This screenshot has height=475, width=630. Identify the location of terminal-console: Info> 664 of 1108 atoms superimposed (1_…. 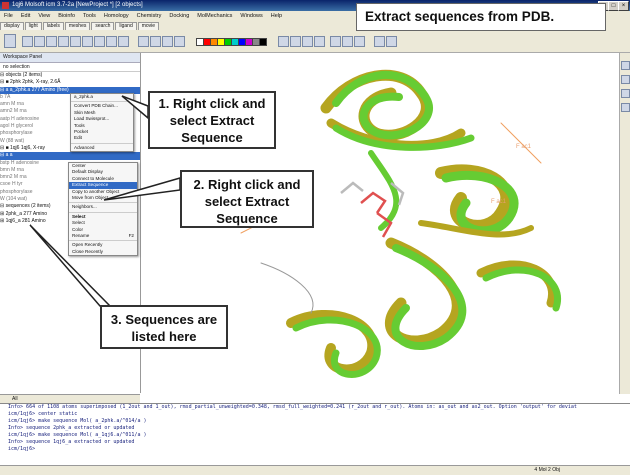
(315, 434).